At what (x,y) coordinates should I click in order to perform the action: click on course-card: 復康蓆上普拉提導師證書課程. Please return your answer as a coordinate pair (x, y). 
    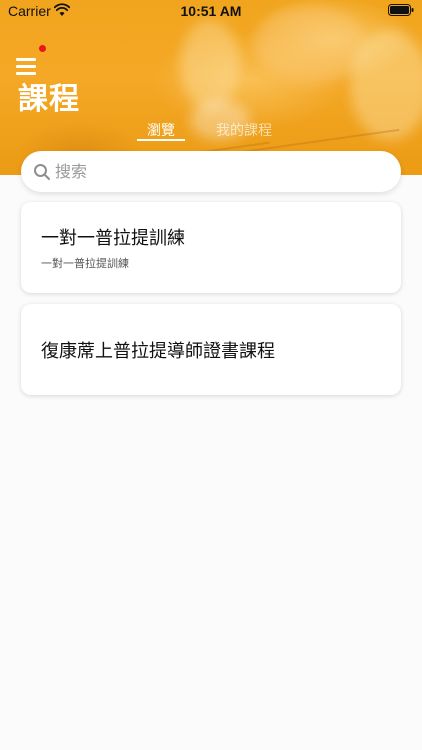
    Looking at the image, I should click on (211, 349).